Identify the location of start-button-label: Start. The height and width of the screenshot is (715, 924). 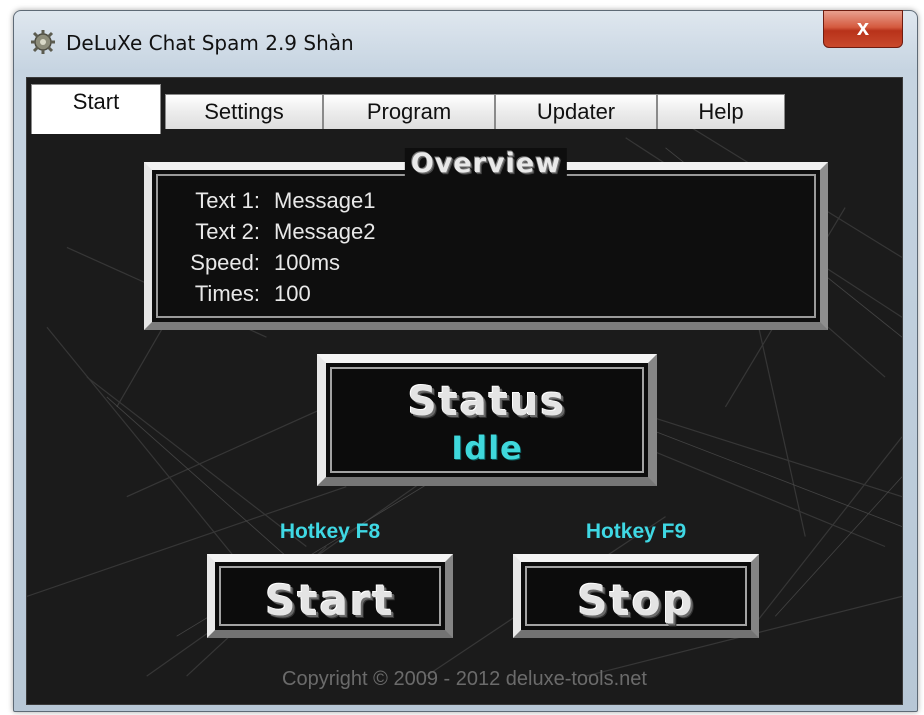
(330, 600).